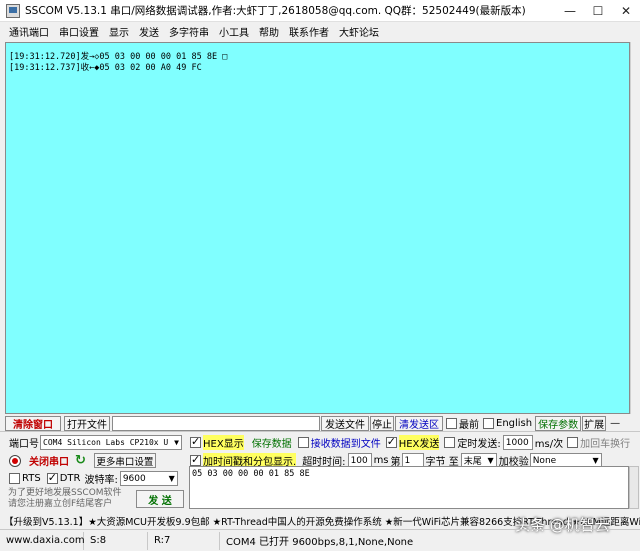 The image size is (640, 551). Describe the element at coordinates (320, 431) in the screenshot. I see `divider` at that location.